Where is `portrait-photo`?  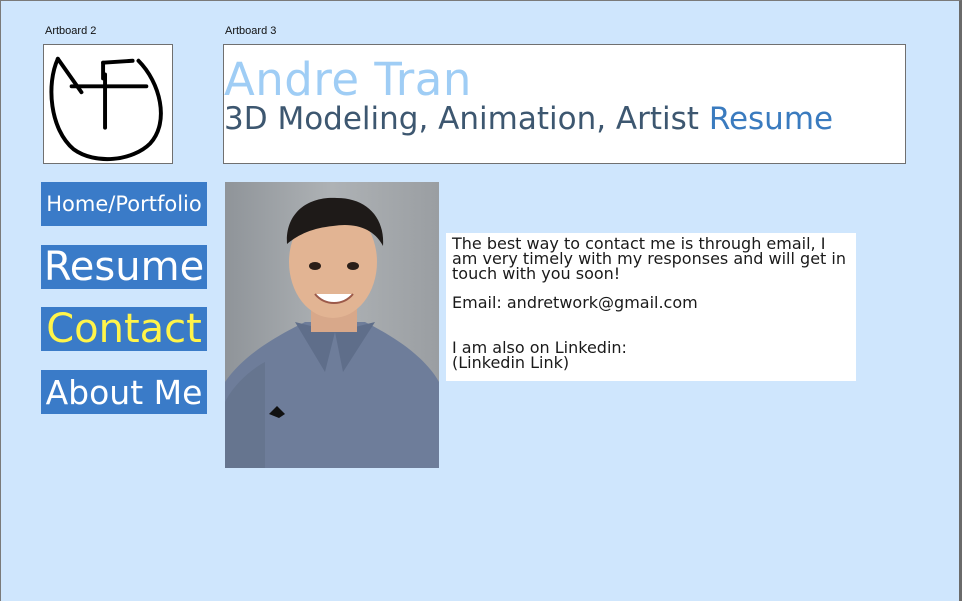 portrait-photo is located at coordinates (332, 325).